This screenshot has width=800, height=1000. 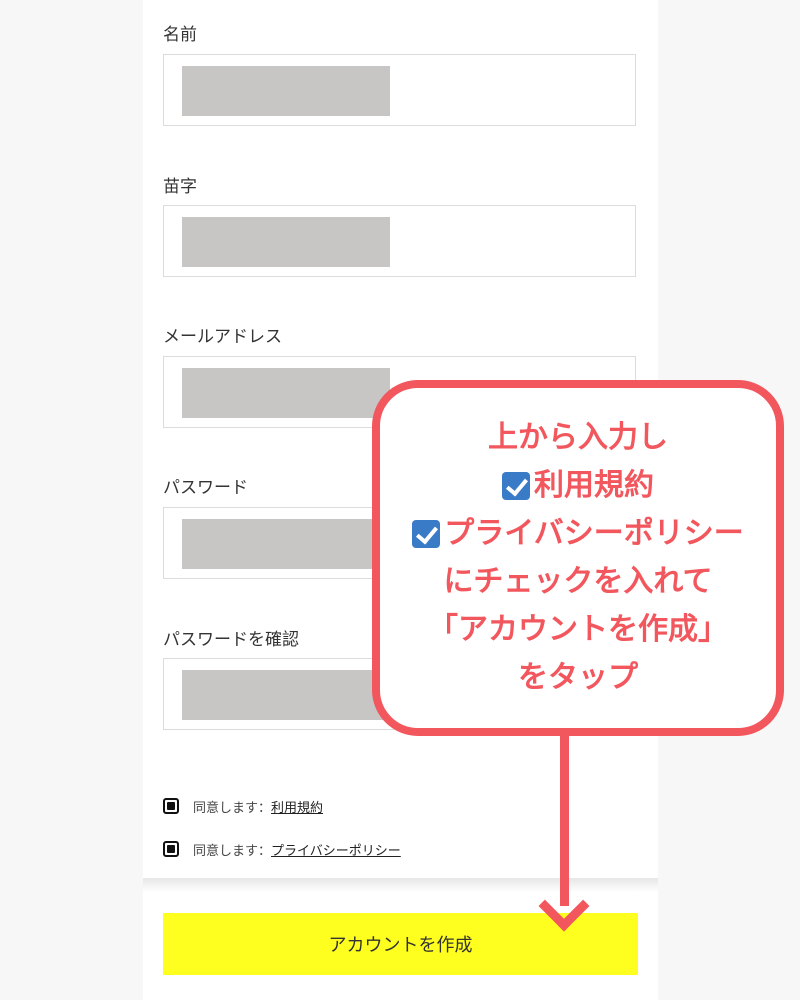 What do you see at coordinates (222, 337) in the screenshot?
I see `email-label: メールアドレス` at bounding box center [222, 337].